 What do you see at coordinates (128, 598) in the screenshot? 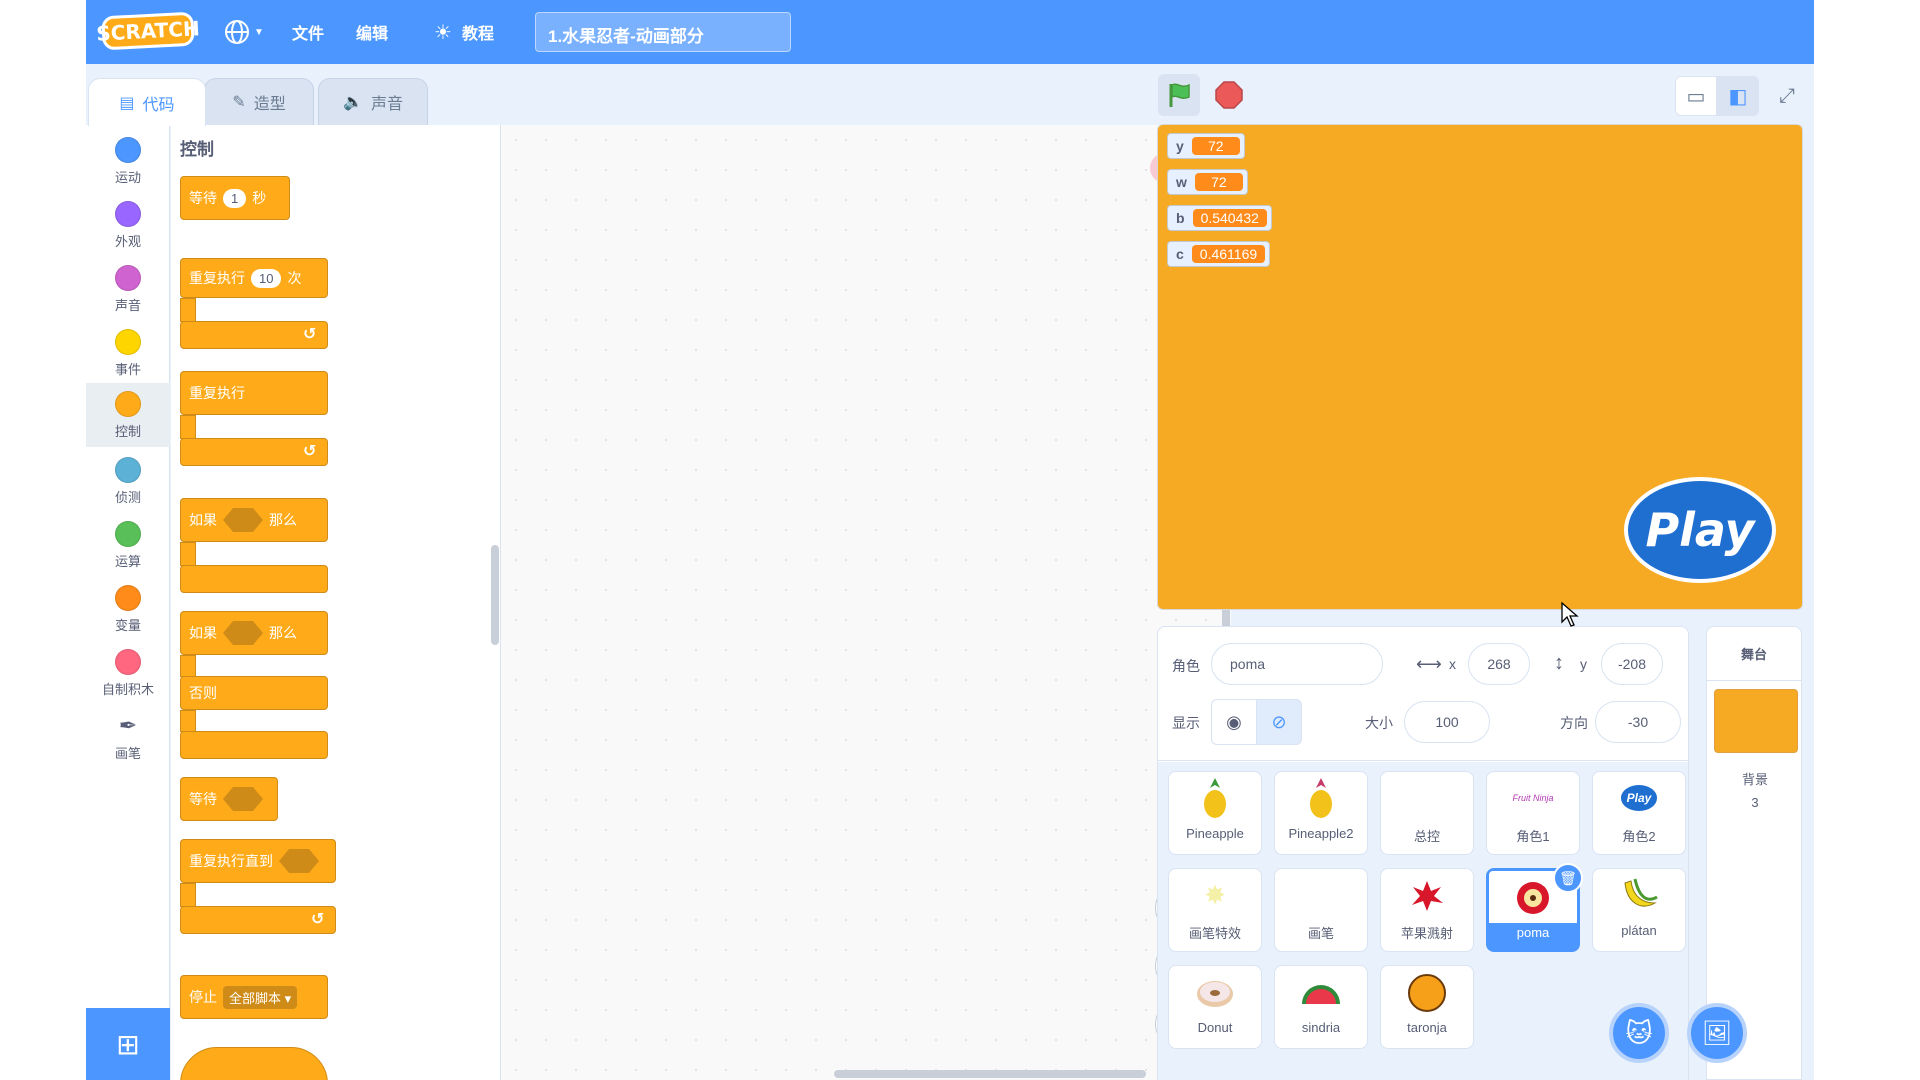
I see `variables-dot-icon` at bounding box center [128, 598].